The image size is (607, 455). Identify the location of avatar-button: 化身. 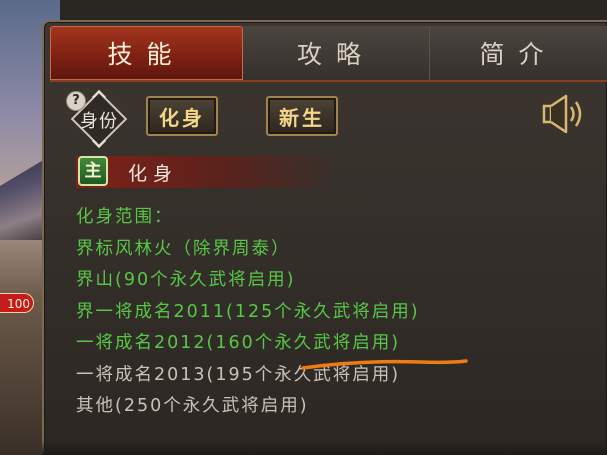
(182, 116).